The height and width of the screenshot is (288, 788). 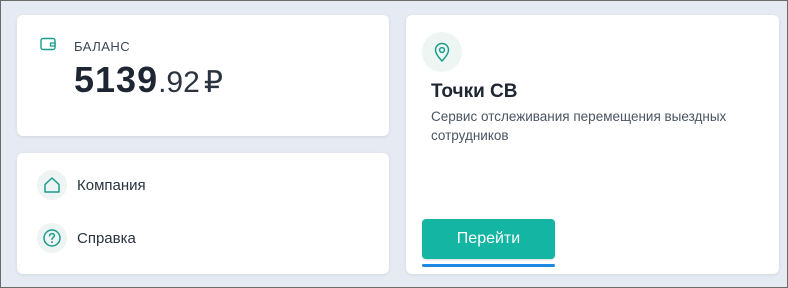 What do you see at coordinates (48, 44) in the screenshot?
I see `wallet-icon` at bounding box center [48, 44].